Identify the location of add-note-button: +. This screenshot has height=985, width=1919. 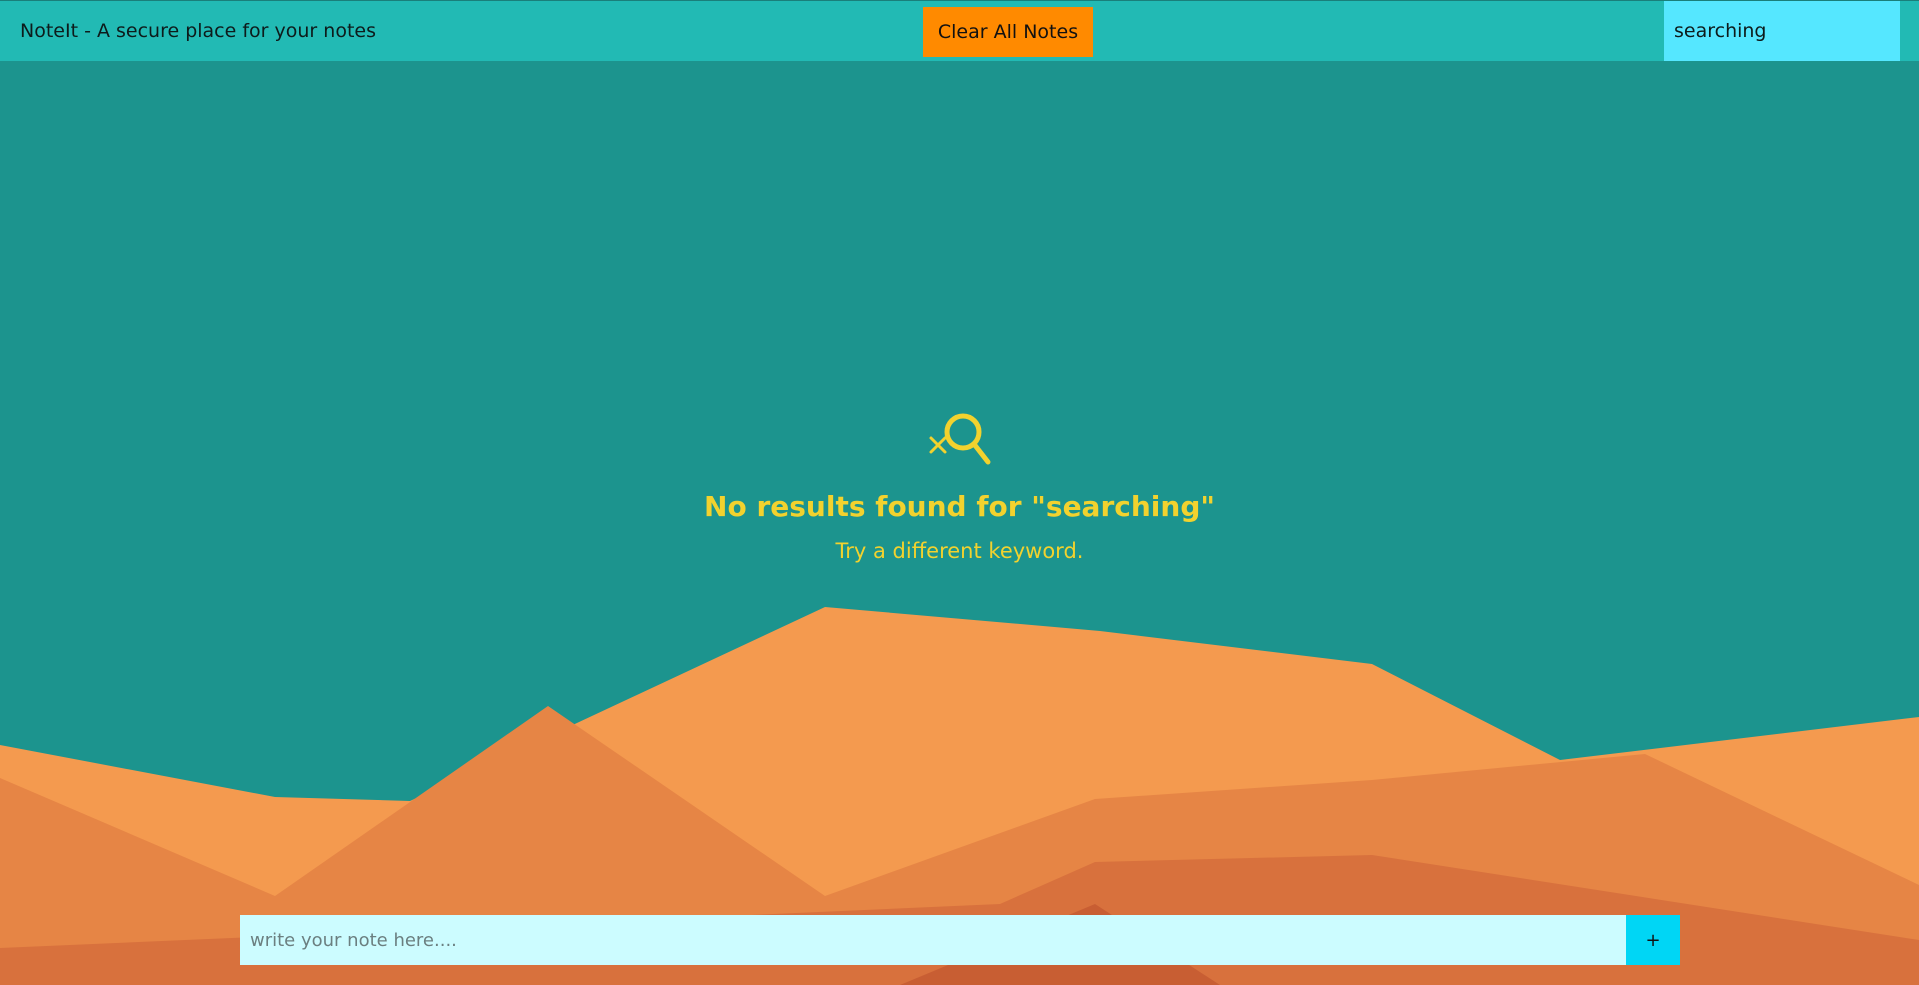
(1653, 940).